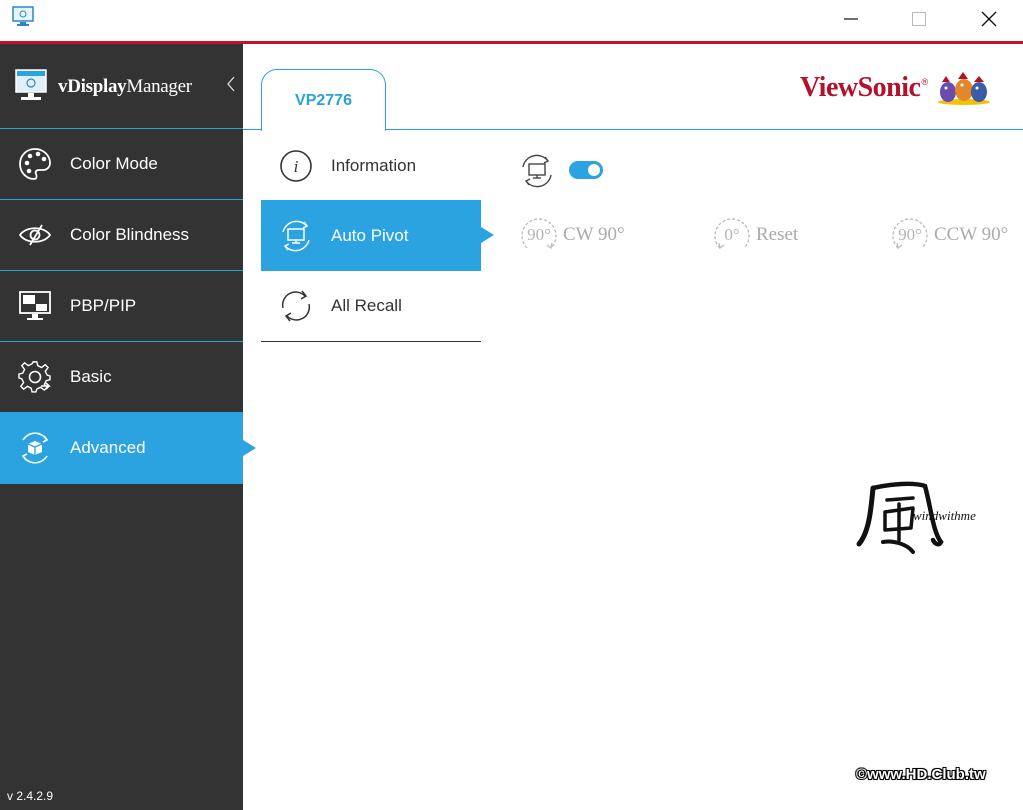 The image size is (1023, 810). I want to click on app-version: v 2.4.2.9, so click(30, 796).